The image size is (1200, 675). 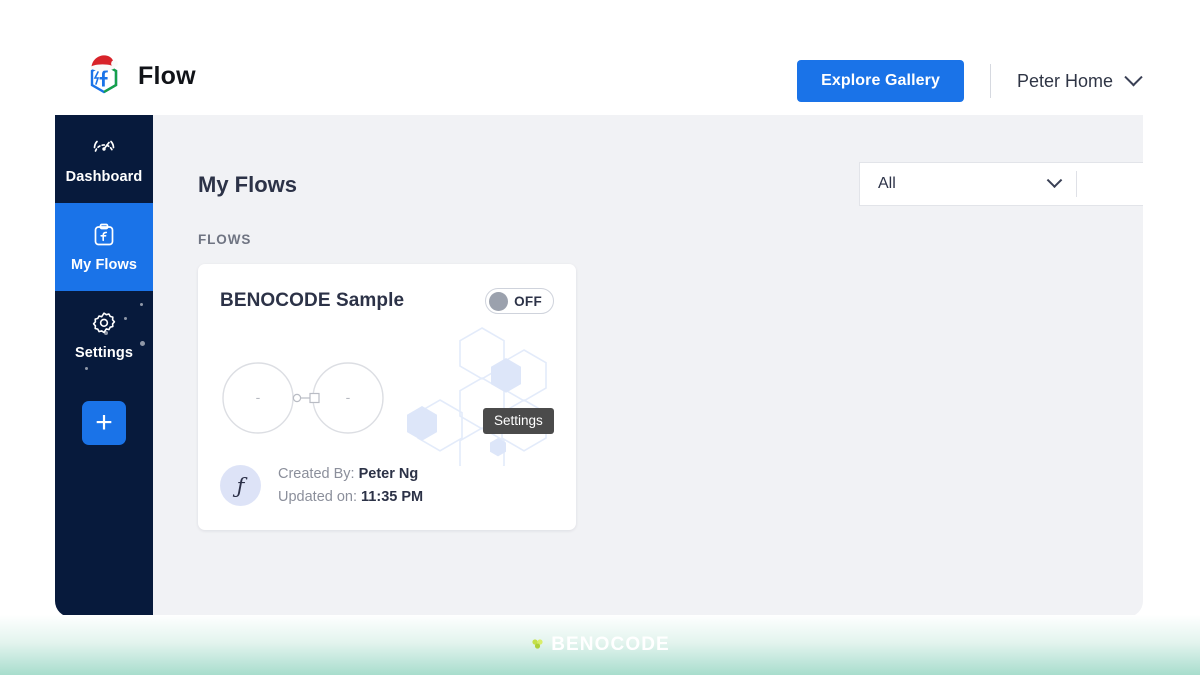 I want to click on sidebar: Dashboard My Flows Settings +, so click(x=104, y=366).